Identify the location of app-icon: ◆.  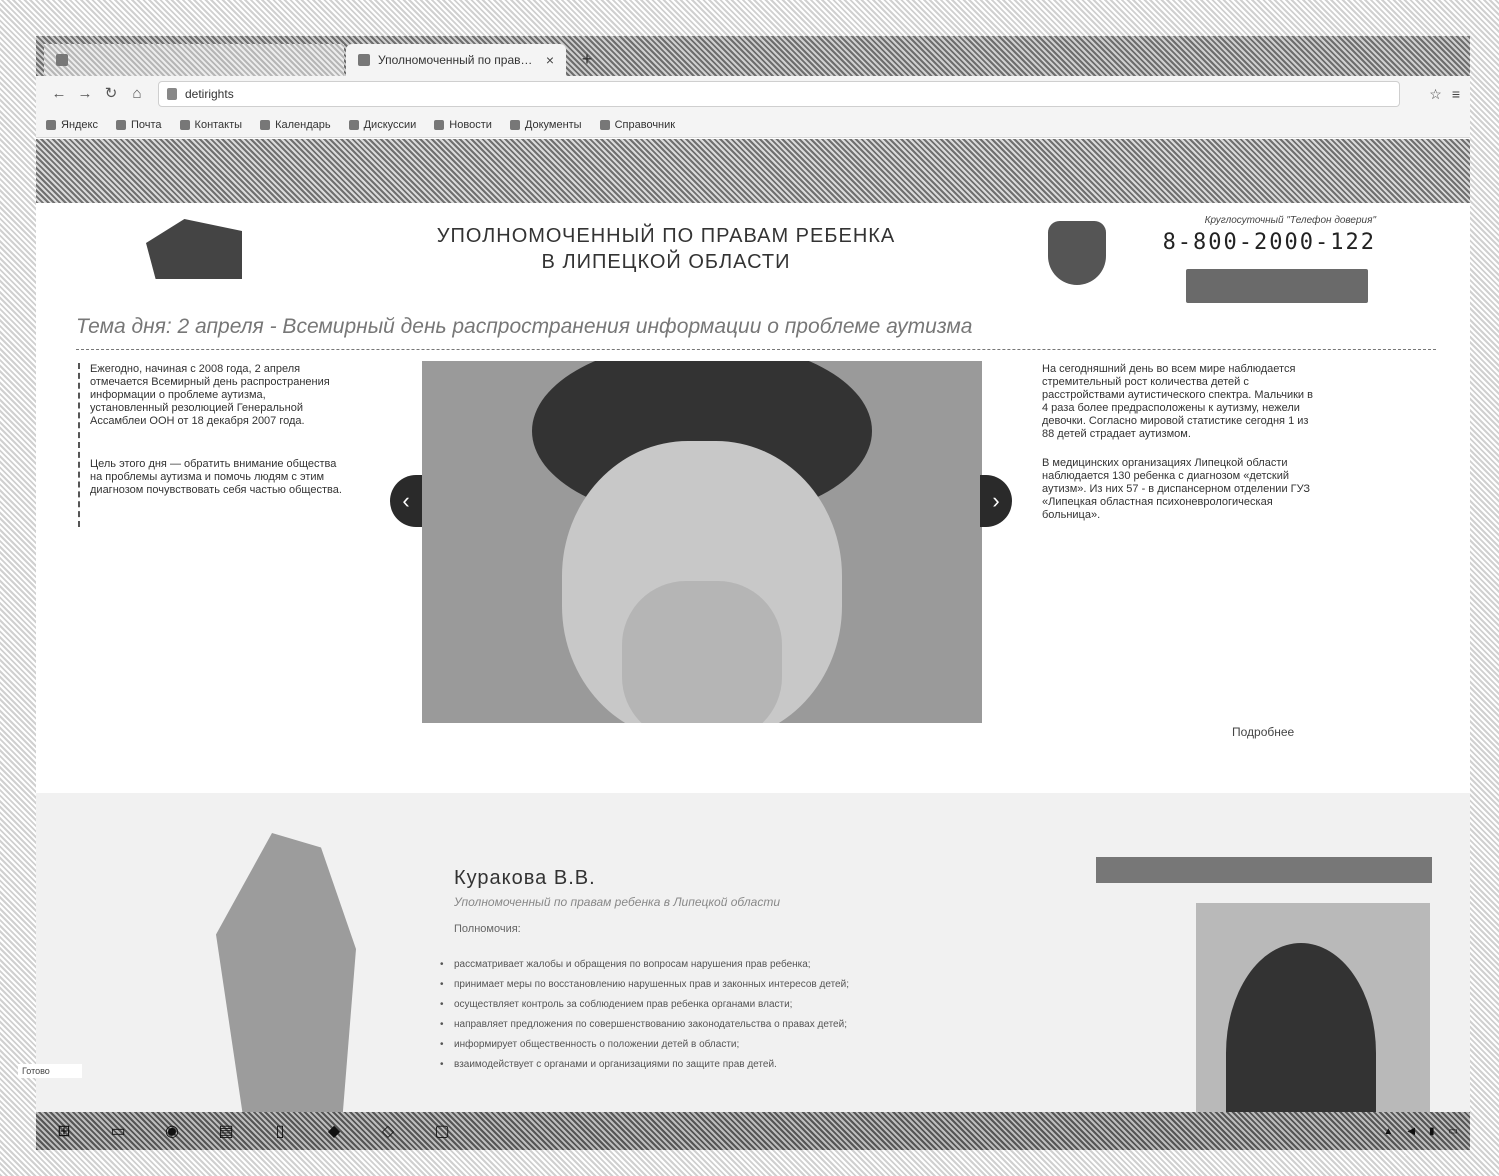
(334, 1131).